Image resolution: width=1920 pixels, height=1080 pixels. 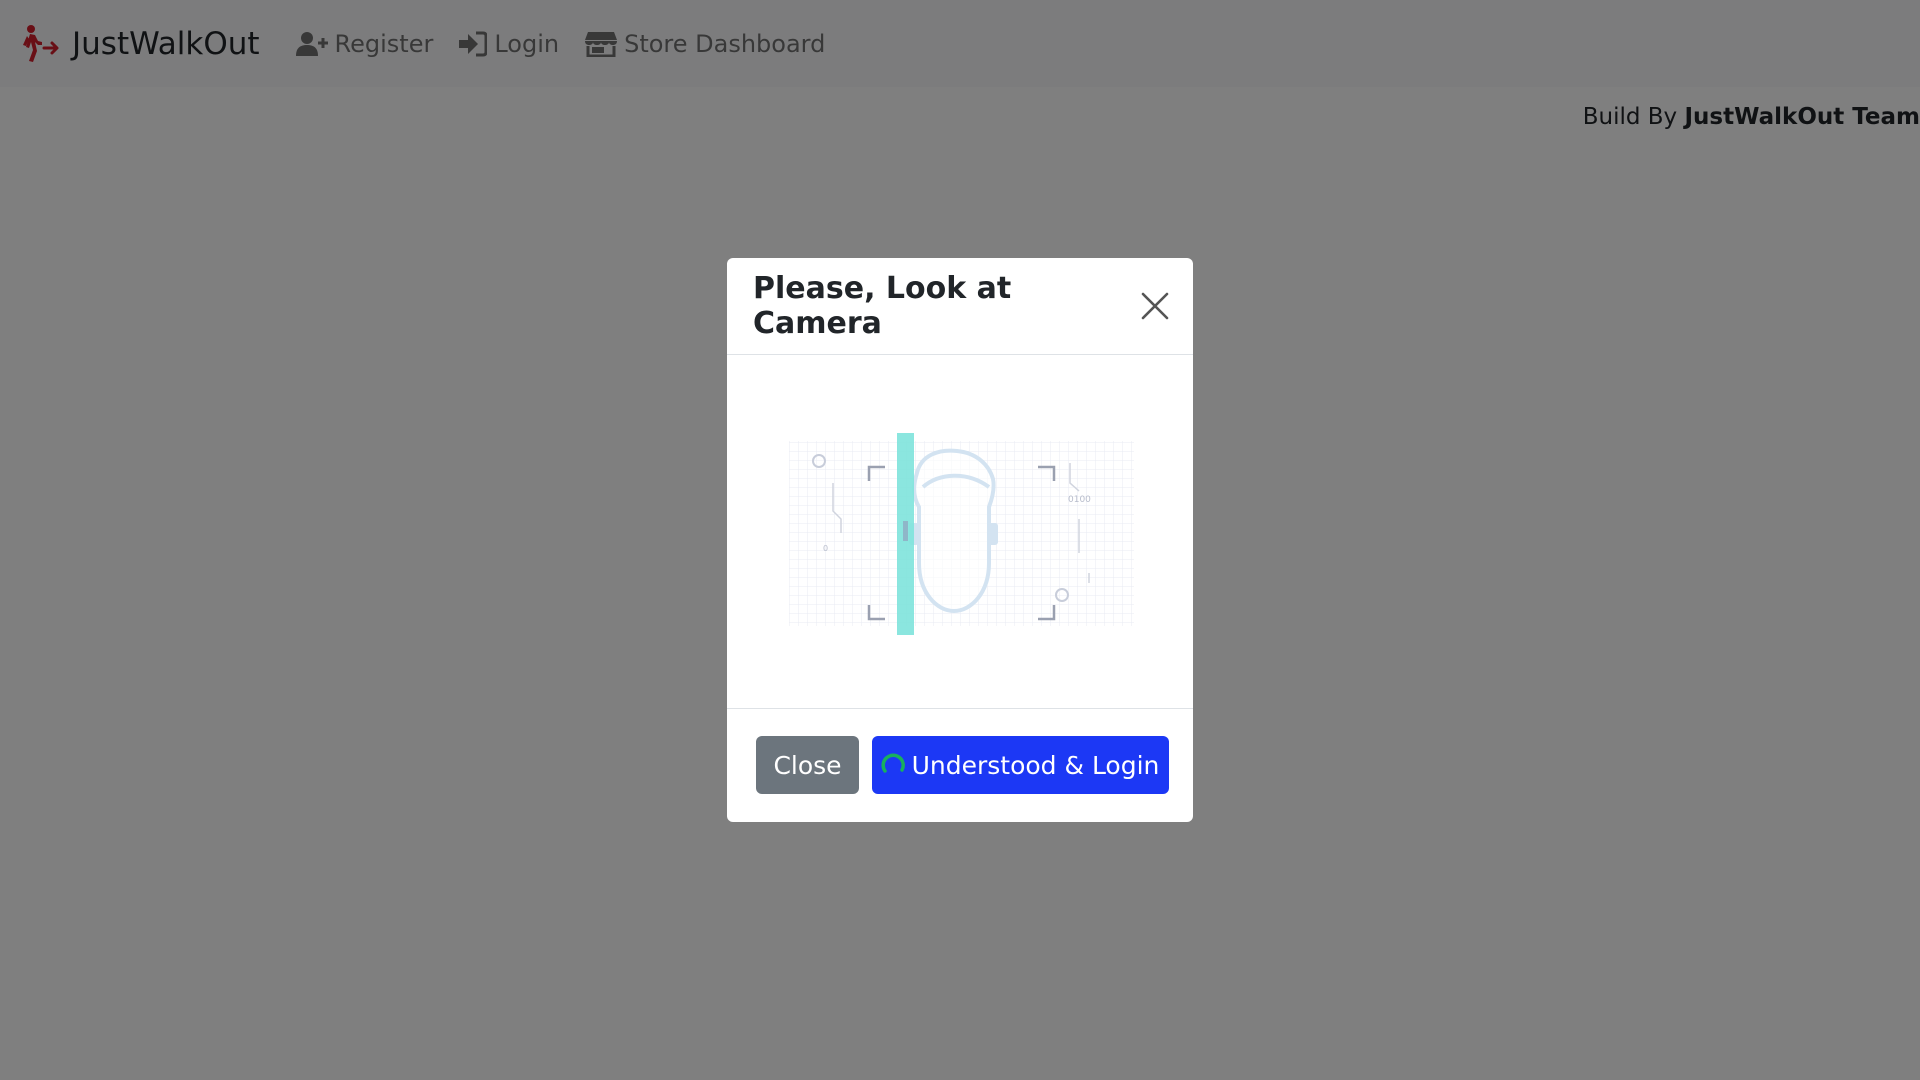 I want to click on loading-spinner-icon, so click(x=893, y=763).